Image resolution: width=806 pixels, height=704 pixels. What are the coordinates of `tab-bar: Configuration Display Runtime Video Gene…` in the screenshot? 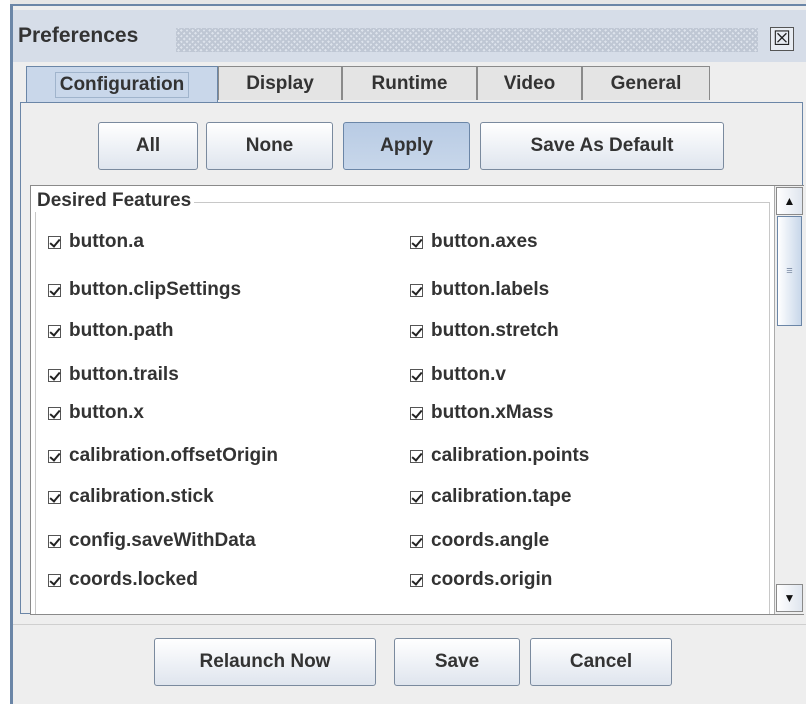 It's located at (412, 84).